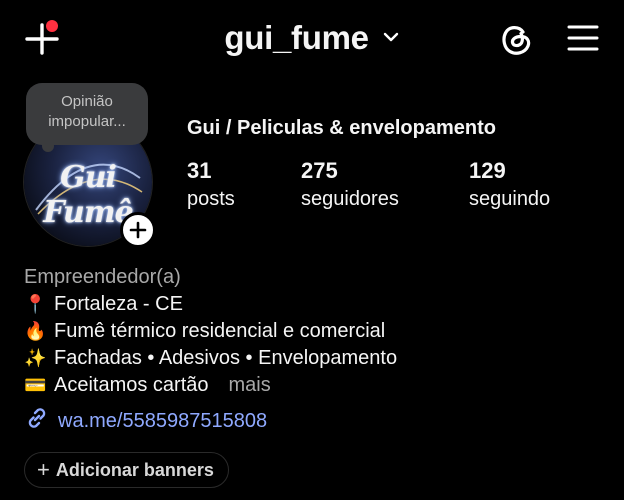 Image resolution: width=624 pixels, height=500 pixels. I want to click on stat-followers: 275 seguidores, so click(350, 184).